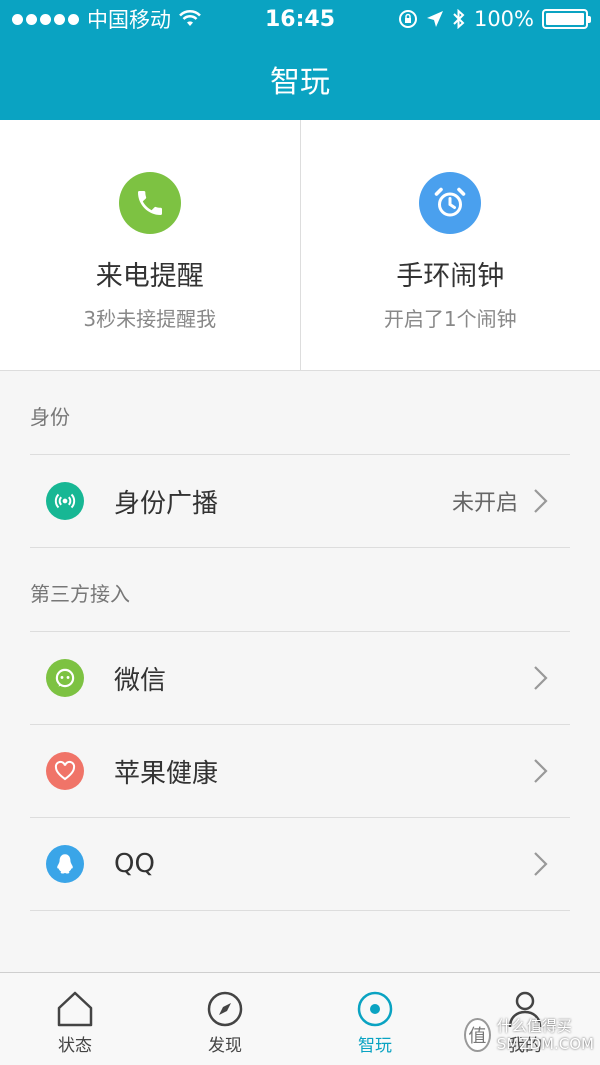 Image resolution: width=600 pixels, height=1065 pixels. Describe the element at coordinates (65, 864) in the screenshot. I see `qq-icon` at that location.